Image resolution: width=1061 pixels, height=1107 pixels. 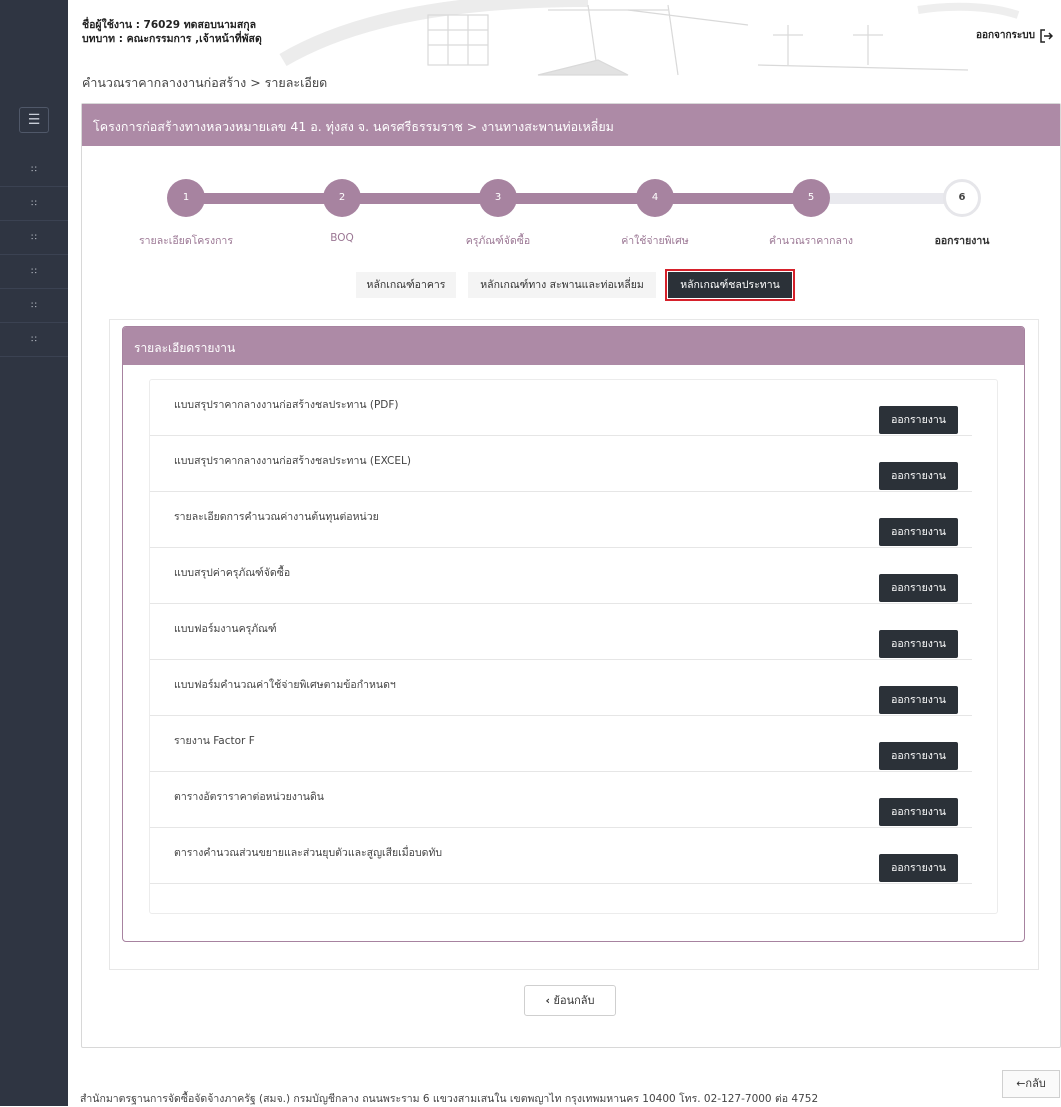 I want to click on step-5-label: คำนวณราคากลาง, so click(x=811, y=240).